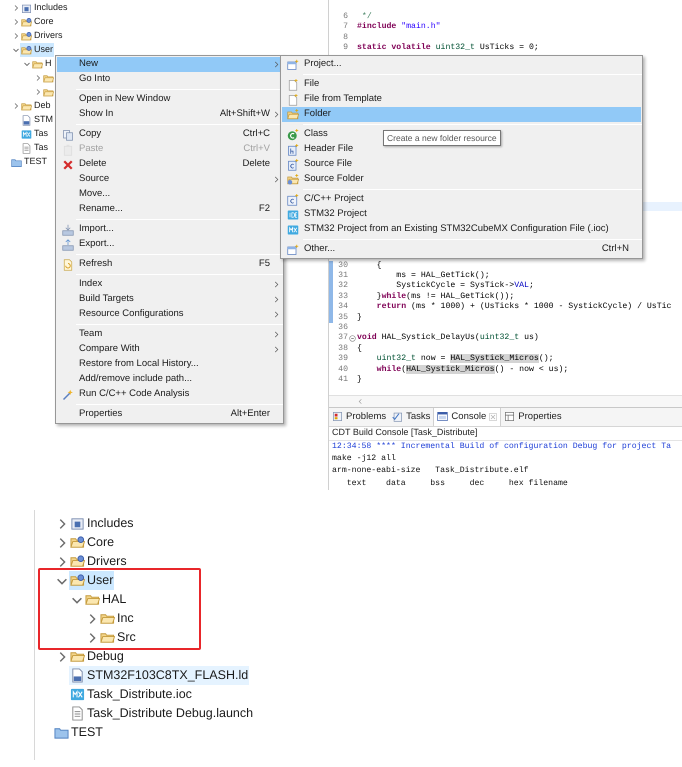 The height and width of the screenshot is (767, 682). What do you see at coordinates (445, 297) in the screenshot?
I see `code-line: }while(ms != HAL_GetTick());` at bounding box center [445, 297].